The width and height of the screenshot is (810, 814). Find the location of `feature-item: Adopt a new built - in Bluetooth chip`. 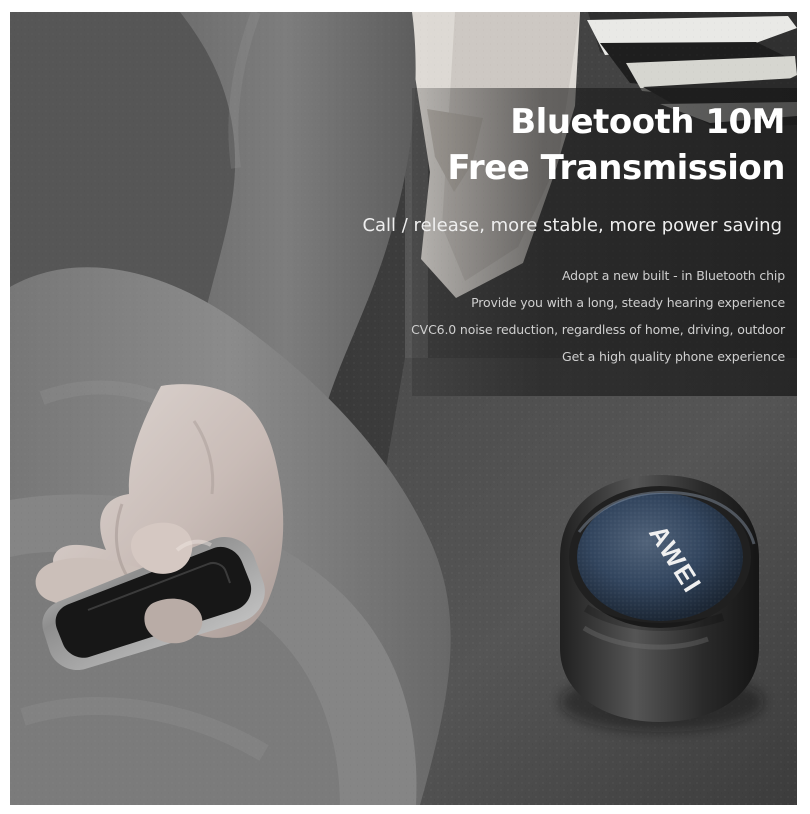

feature-item: Adopt a new built - in Bluetooth chip is located at coordinates (673, 275).